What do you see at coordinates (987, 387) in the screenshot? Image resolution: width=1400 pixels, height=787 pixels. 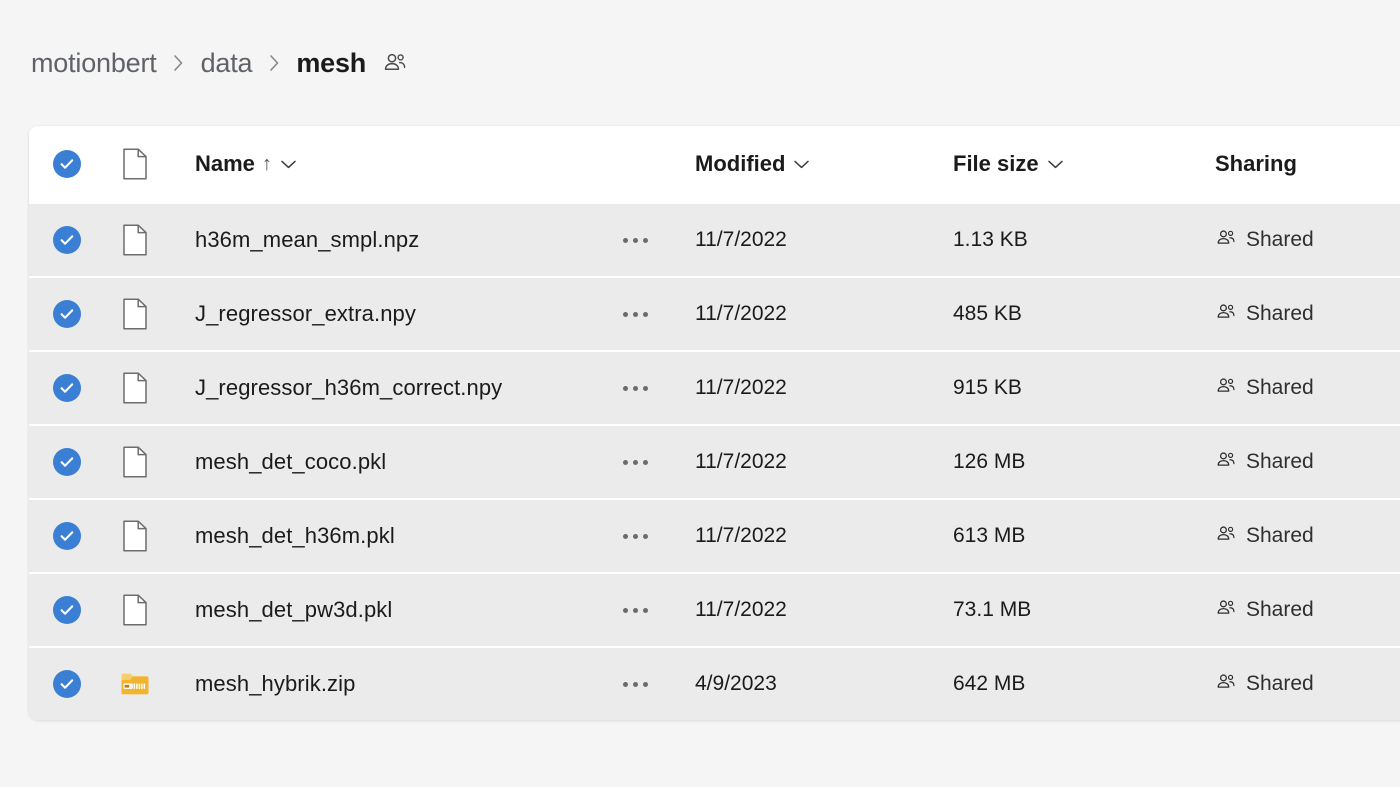 I see `cell-file-size: 915 KB` at bounding box center [987, 387].